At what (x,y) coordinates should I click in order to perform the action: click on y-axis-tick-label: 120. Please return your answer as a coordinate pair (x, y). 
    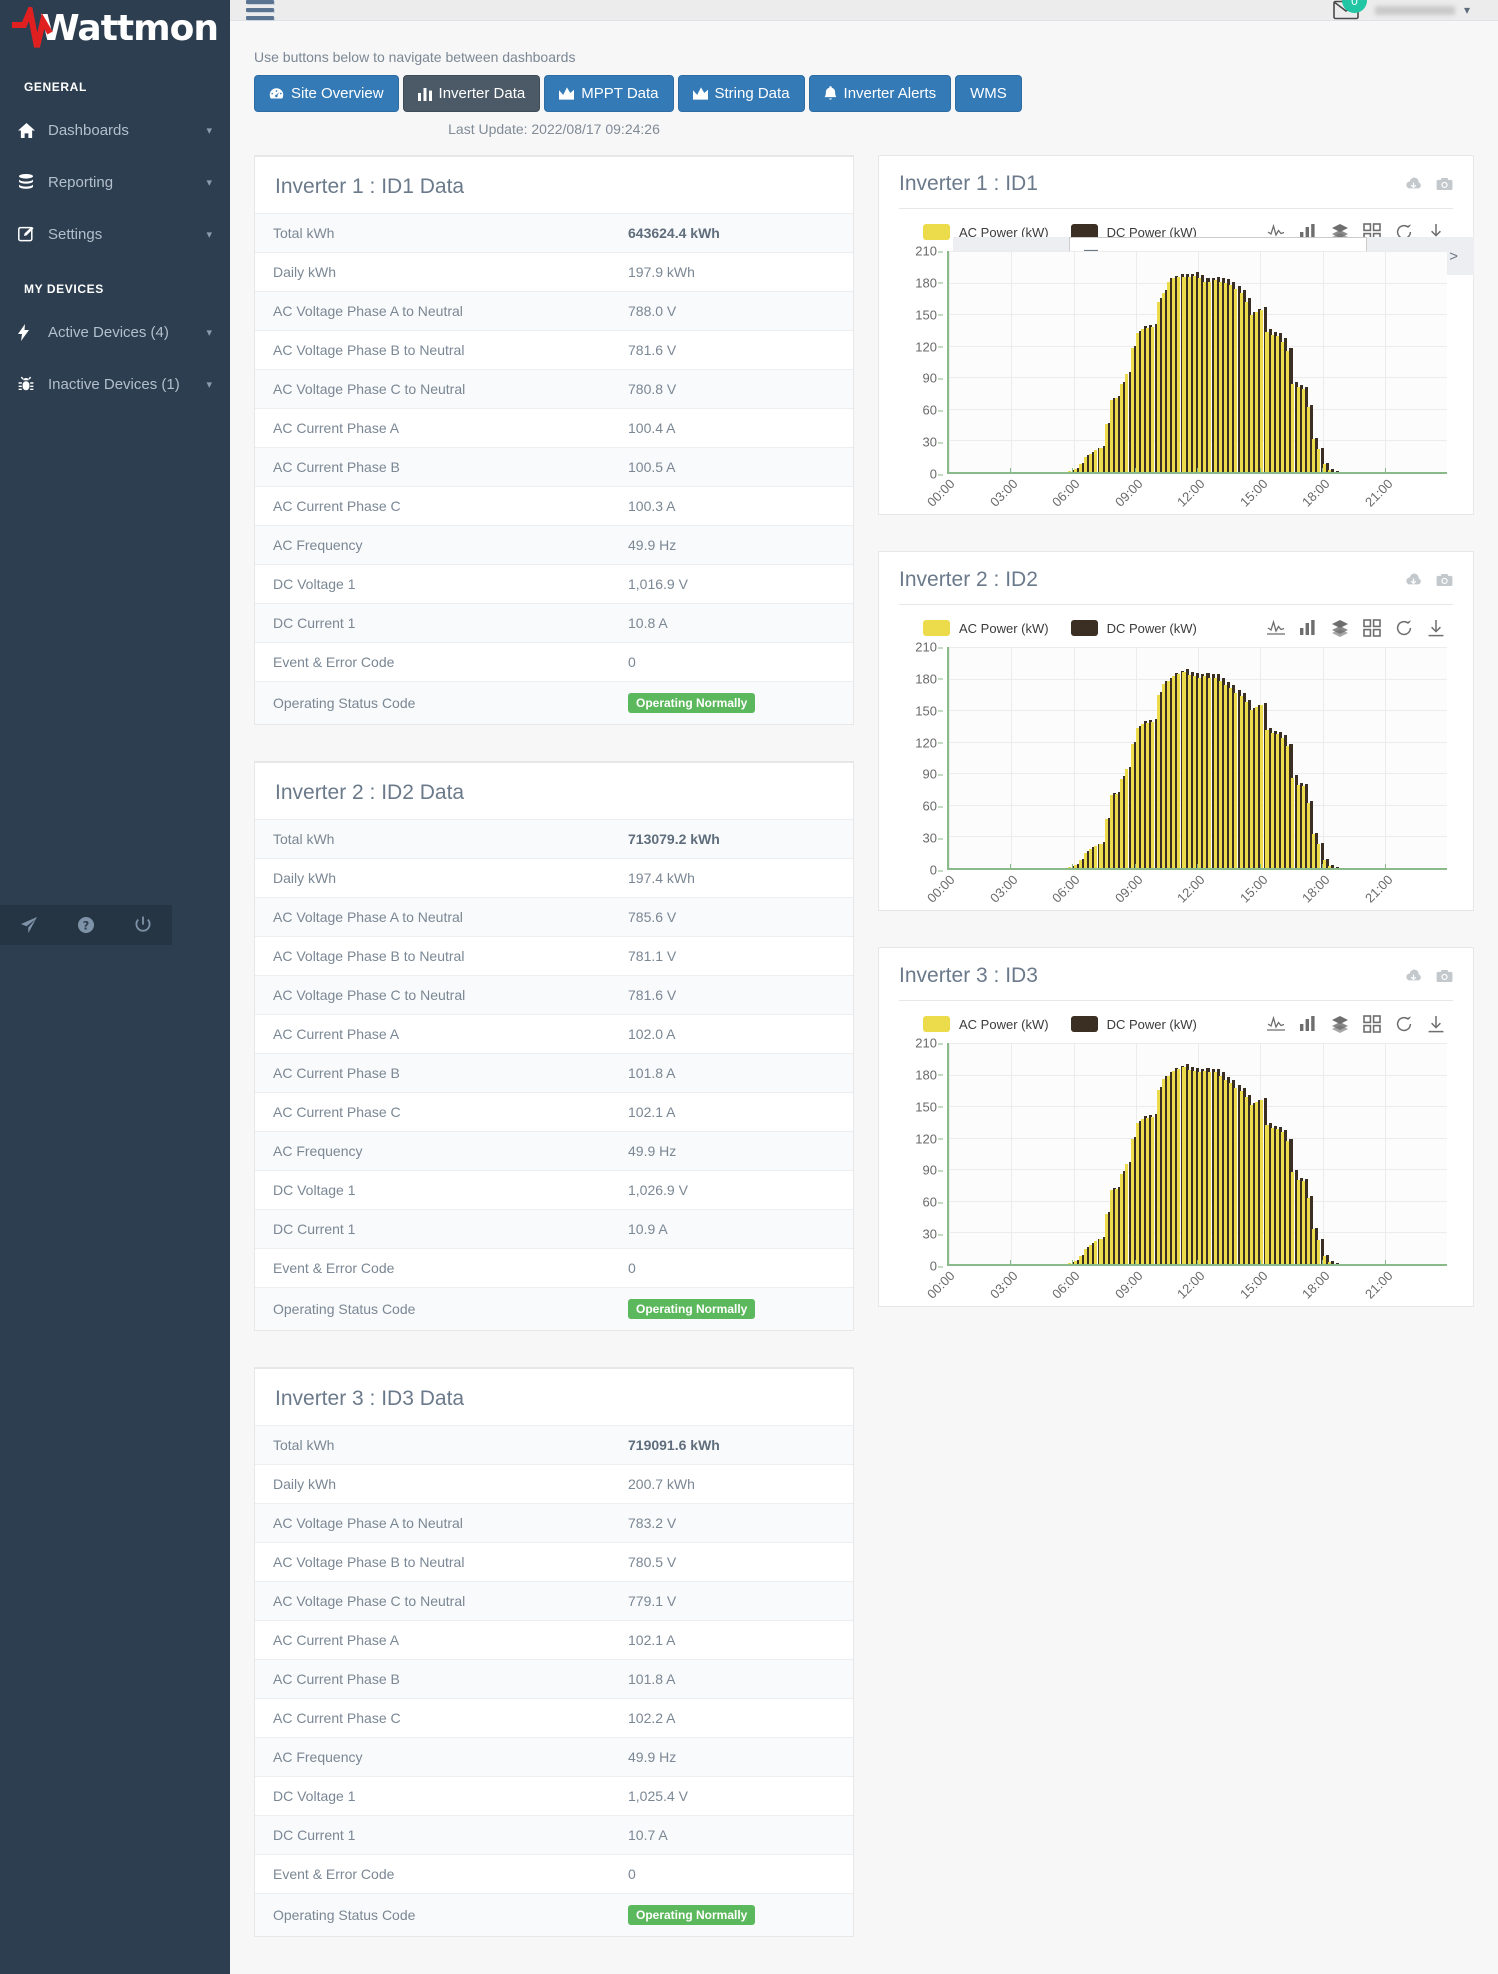
    Looking at the image, I should click on (929, 743).